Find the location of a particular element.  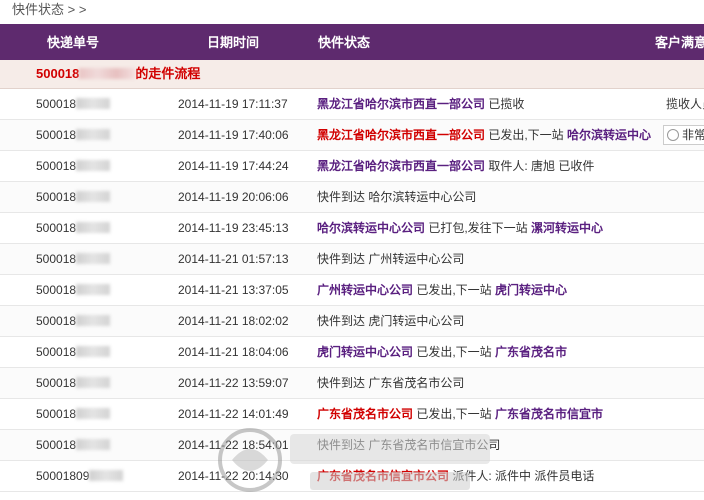

status-location-link: 广东省茂名市公司 is located at coordinates (365, 414).